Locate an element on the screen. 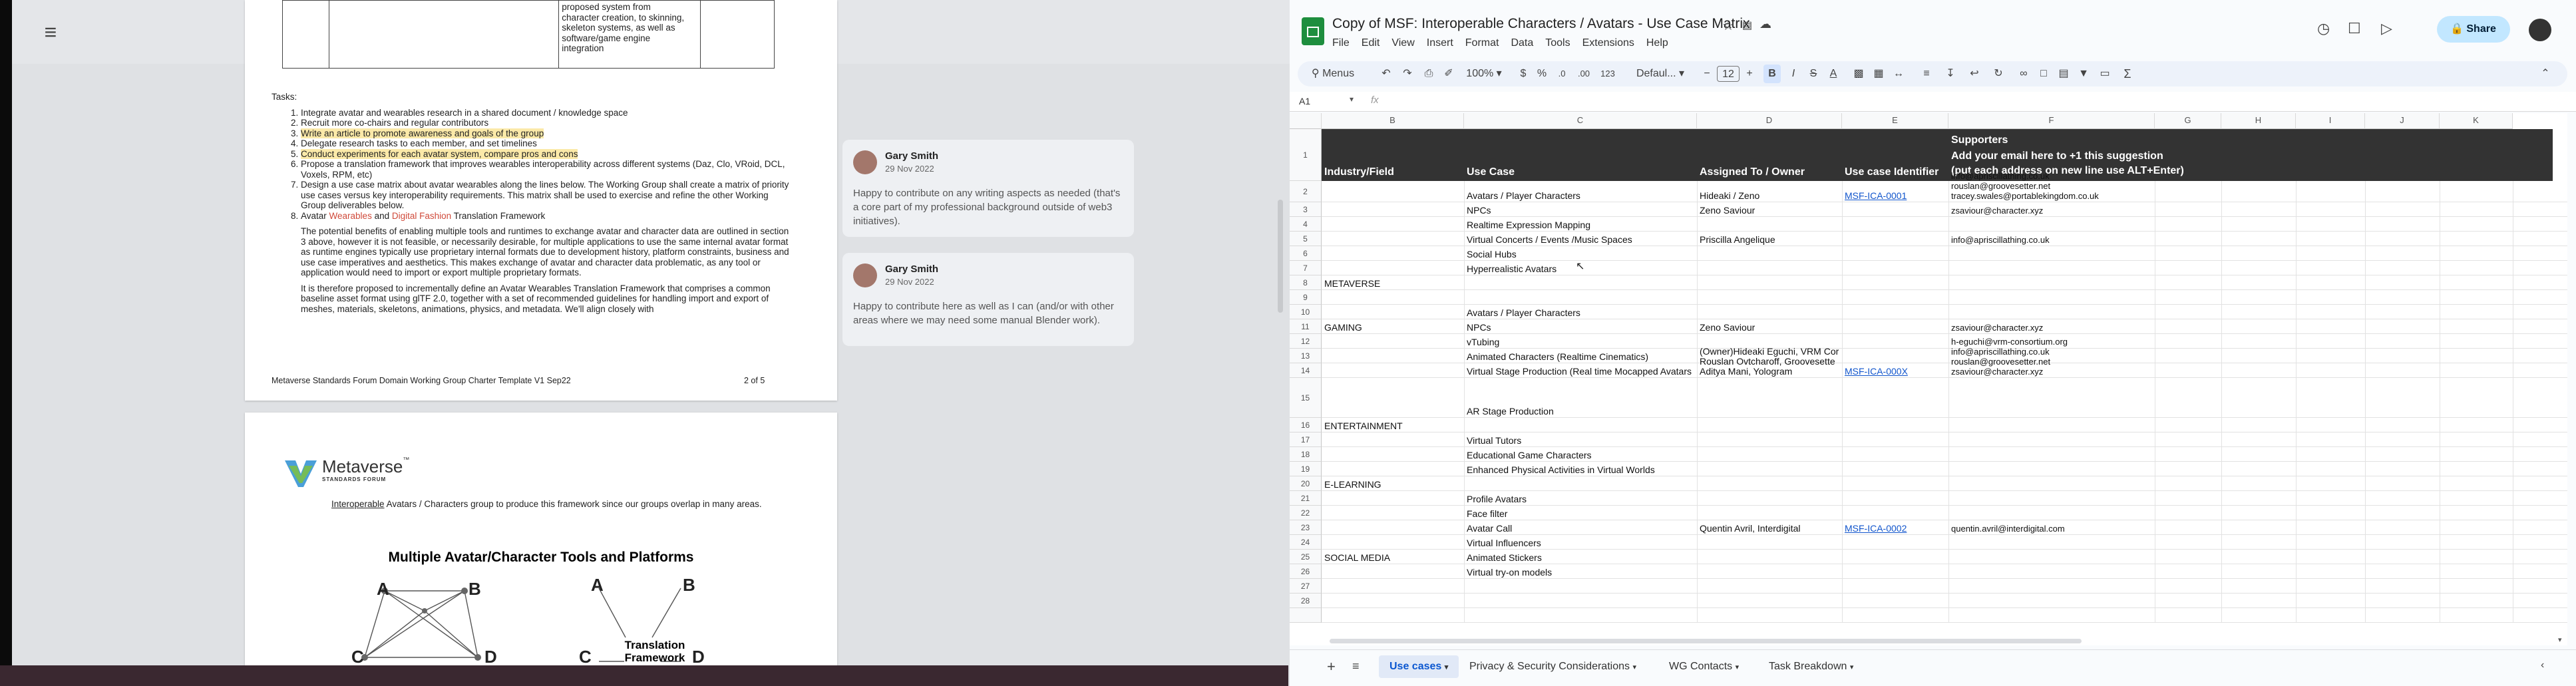 The image size is (2576, 686). row-header: 9 is located at coordinates (1306, 298).